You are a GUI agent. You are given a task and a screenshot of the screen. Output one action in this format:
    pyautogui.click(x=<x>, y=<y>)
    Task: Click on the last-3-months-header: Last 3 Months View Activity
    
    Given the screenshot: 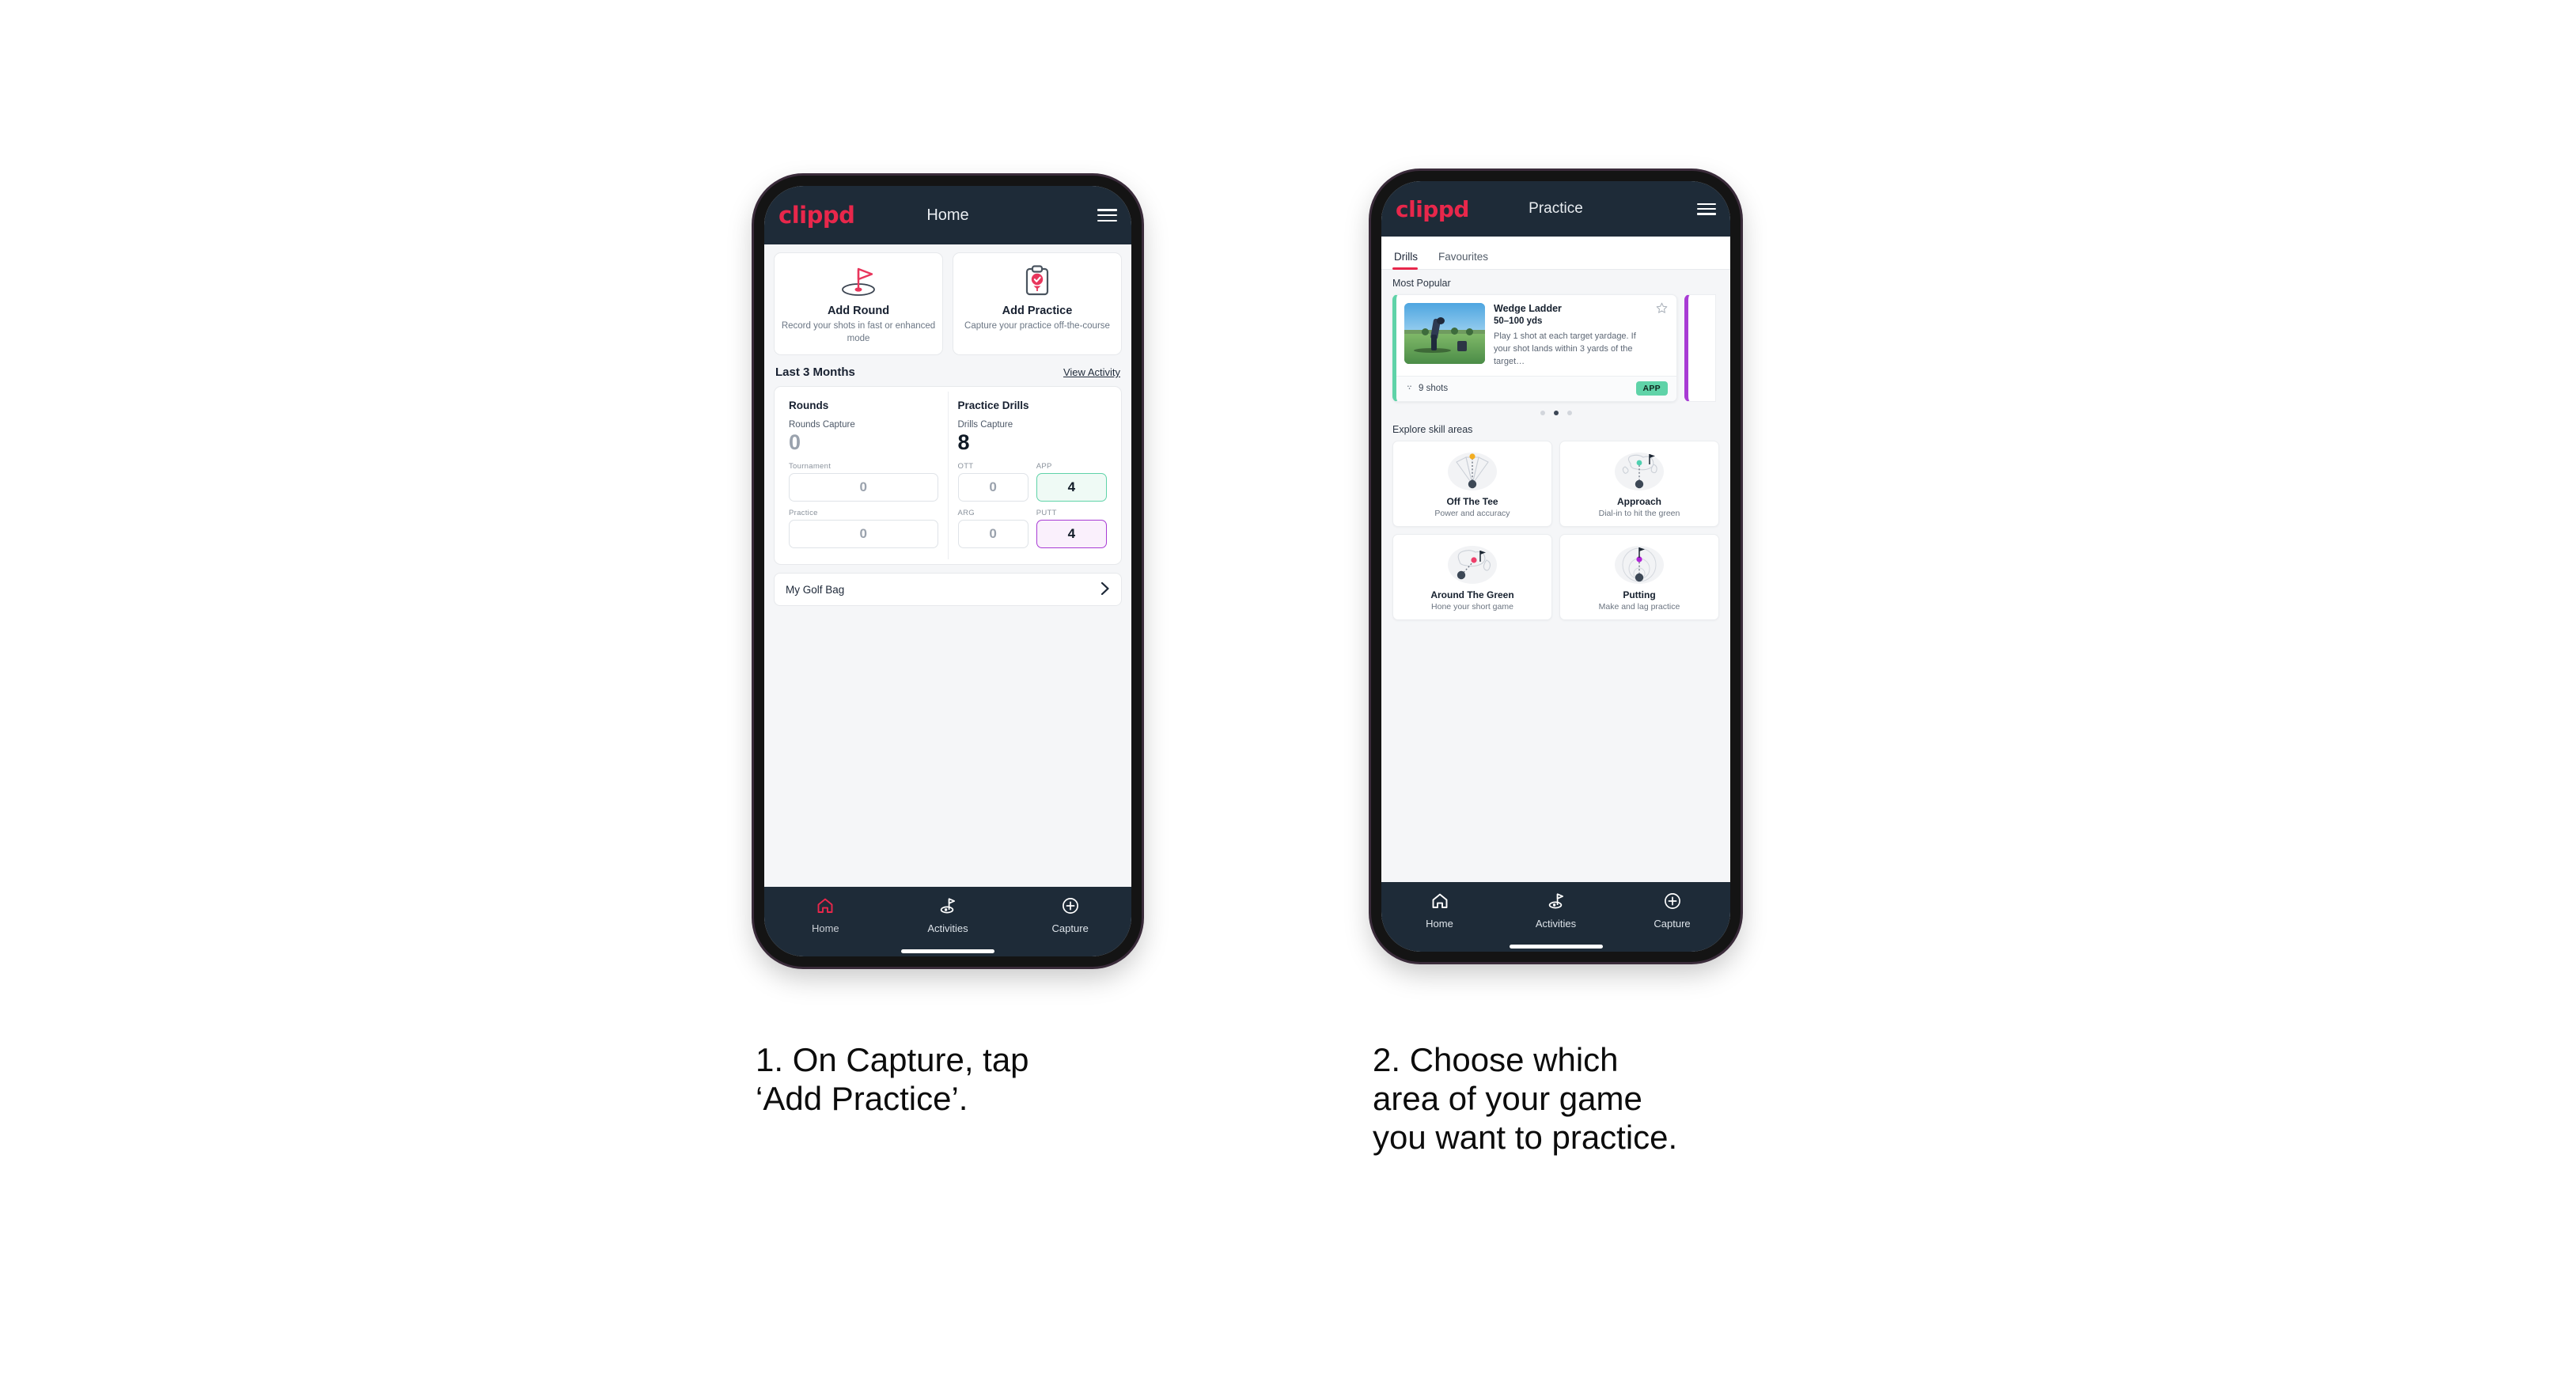 What is the action you would take?
    pyautogui.click(x=948, y=371)
    